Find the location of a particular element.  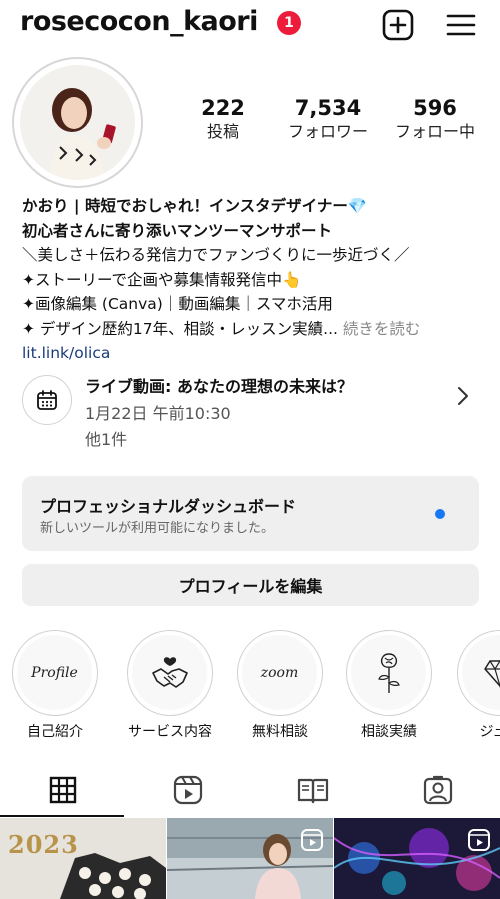

stat-following-label: フォロー中 is located at coordinates (434, 131).